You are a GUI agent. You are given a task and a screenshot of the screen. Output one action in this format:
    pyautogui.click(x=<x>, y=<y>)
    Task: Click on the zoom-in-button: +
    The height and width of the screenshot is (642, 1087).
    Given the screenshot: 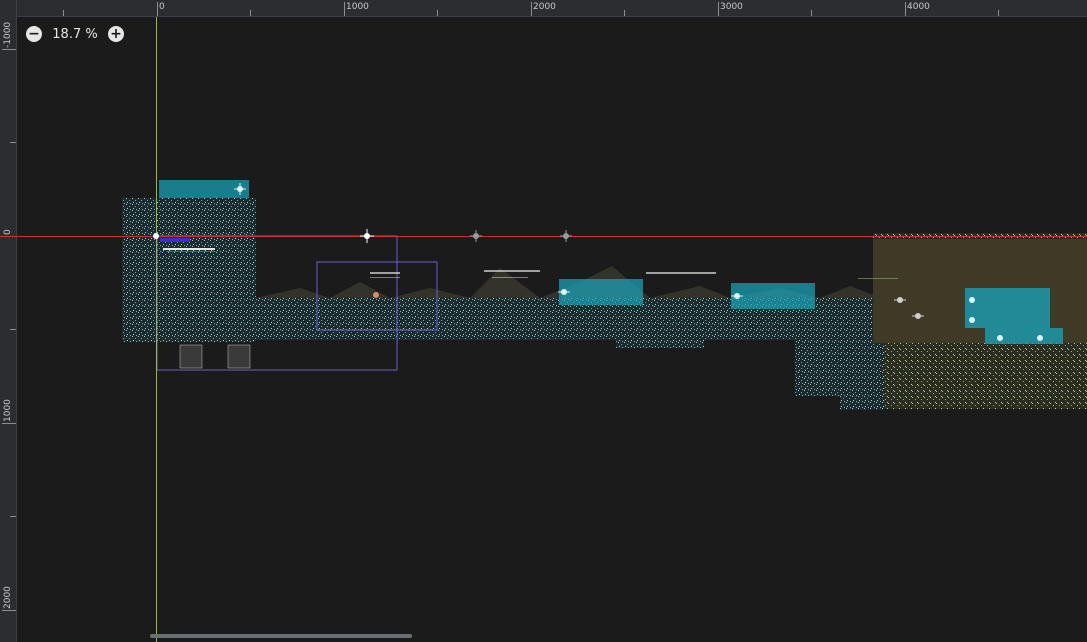 What is the action you would take?
    pyautogui.click(x=116, y=34)
    